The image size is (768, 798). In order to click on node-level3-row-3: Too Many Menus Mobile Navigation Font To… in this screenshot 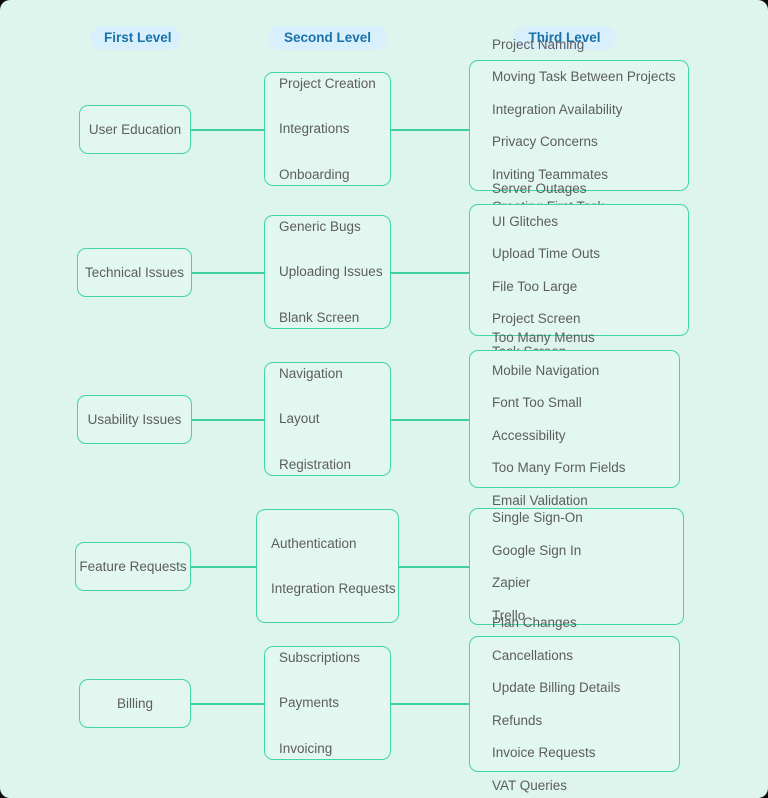, I will do `click(574, 419)`.